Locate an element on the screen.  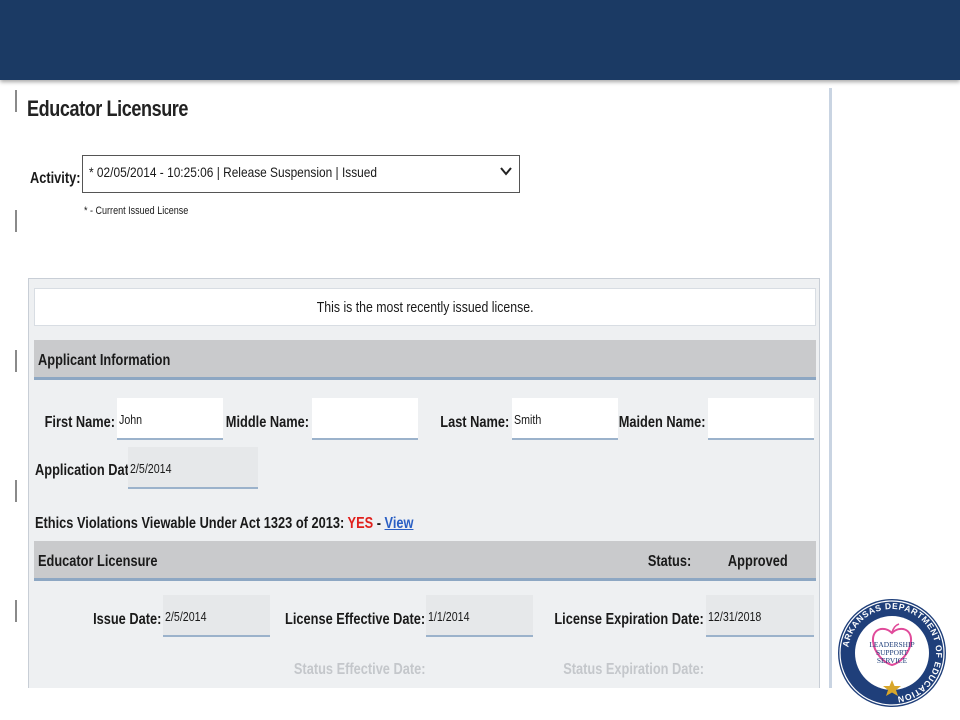
maiden-name-label: Maiden Name: is located at coordinates (661, 422).